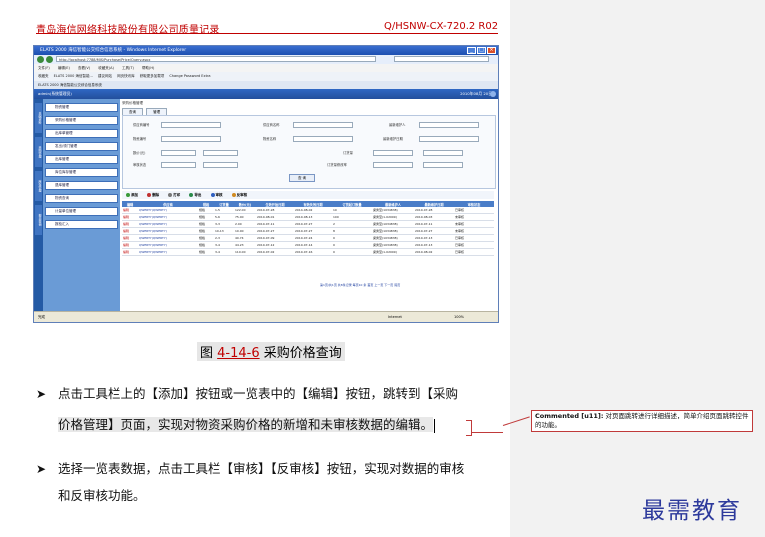 The image size is (765, 537). I want to click on maximize-icon: □, so click(481, 50).